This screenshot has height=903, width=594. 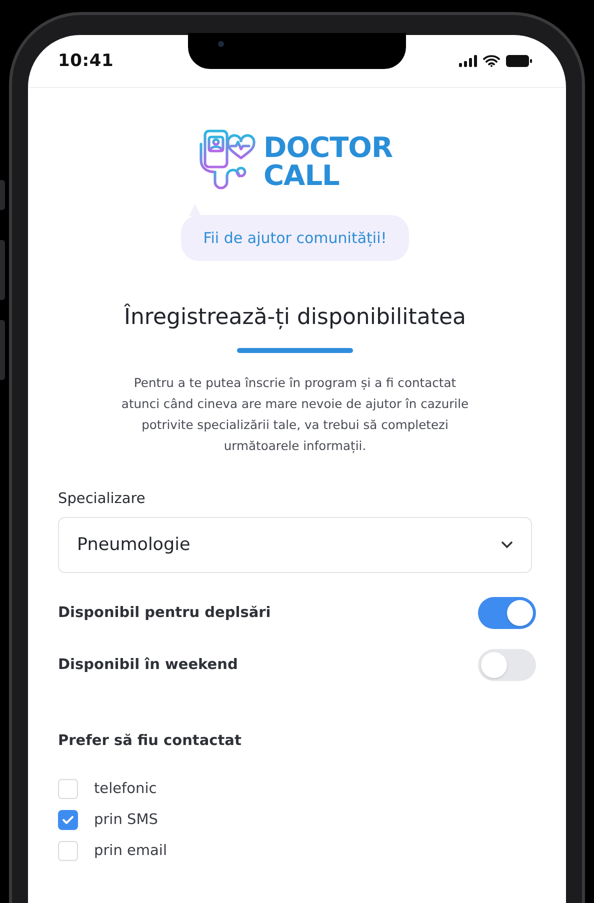 What do you see at coordinates (148, 665) in the screenshot?
I see `toggle-label: Disponibil în weekend` at bounding box center [148, 665].